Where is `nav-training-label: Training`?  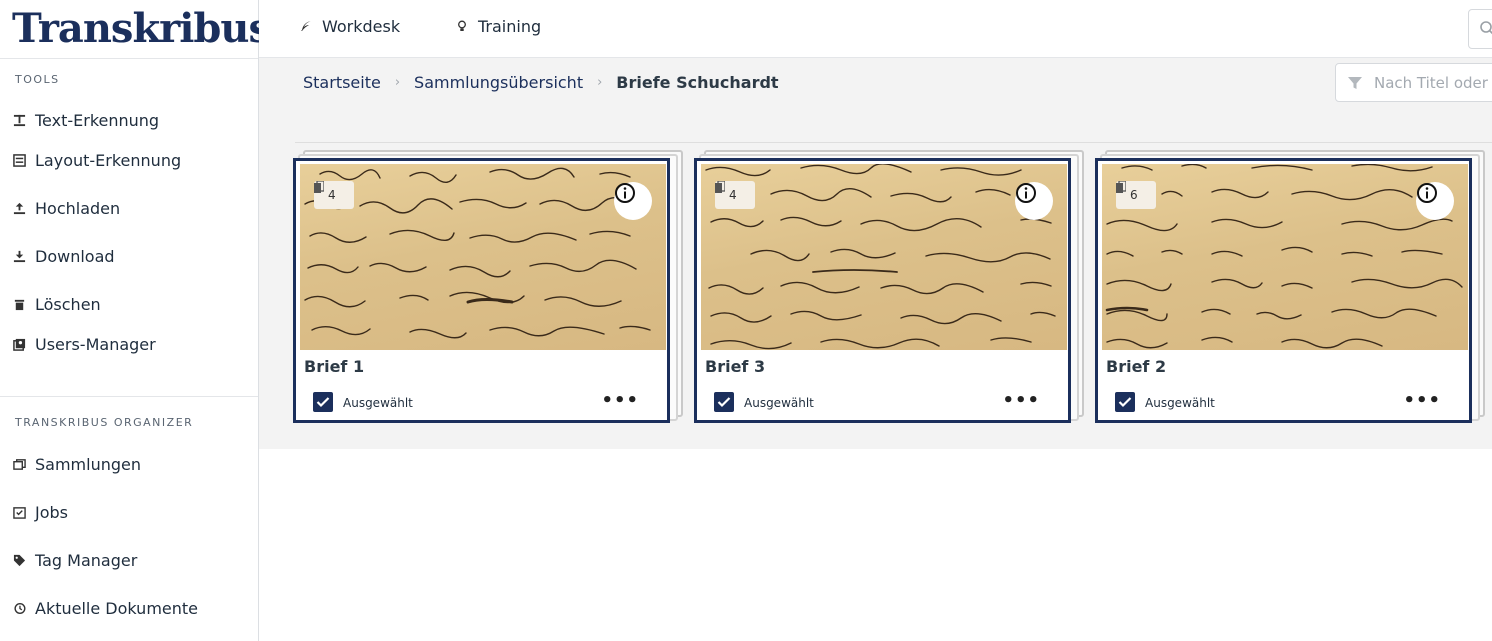 nav-training-label: Training is located at coordinates (510, 26).